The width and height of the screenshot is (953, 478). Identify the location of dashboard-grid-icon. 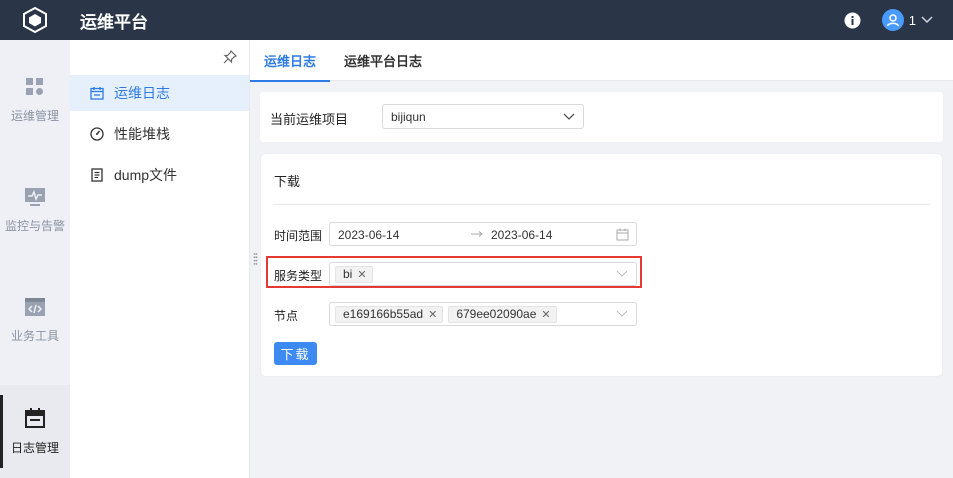
(34, 86).